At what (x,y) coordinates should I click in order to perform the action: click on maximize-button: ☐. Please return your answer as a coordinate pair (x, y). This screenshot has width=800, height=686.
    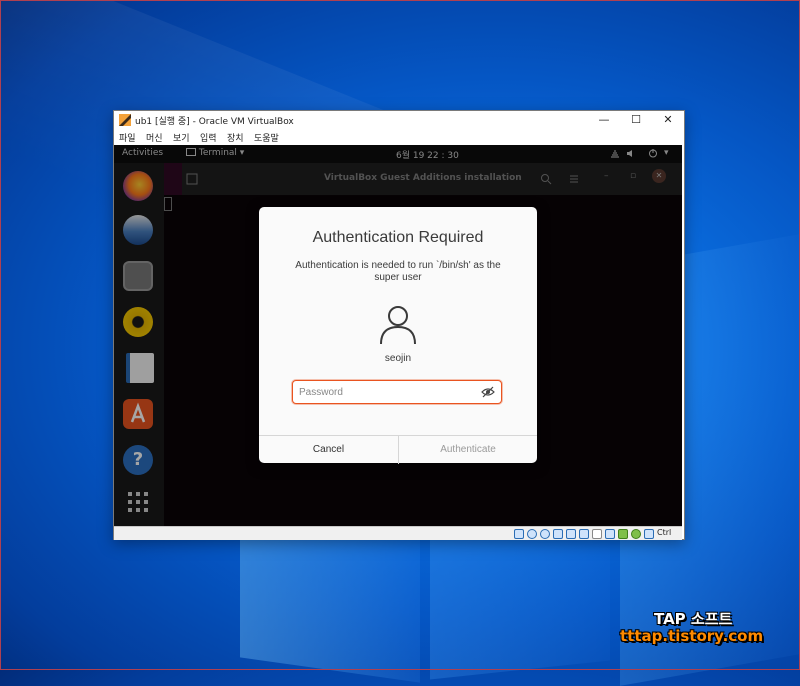
    Looking at the image, I should click on (636, 120).